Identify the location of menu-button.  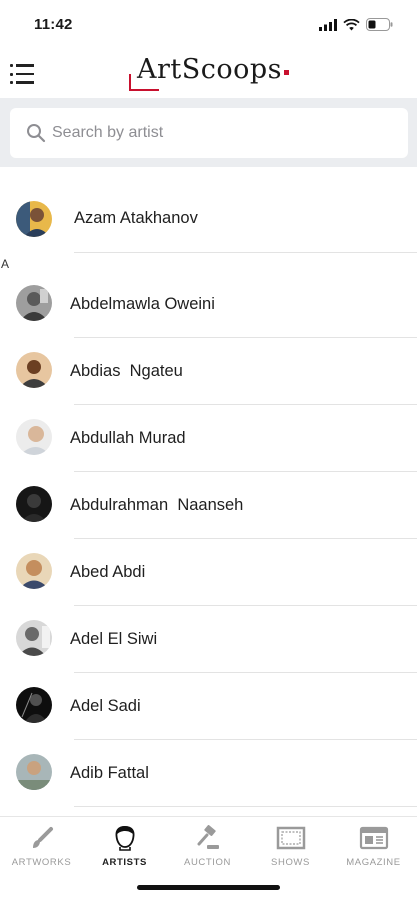
(22, 74).